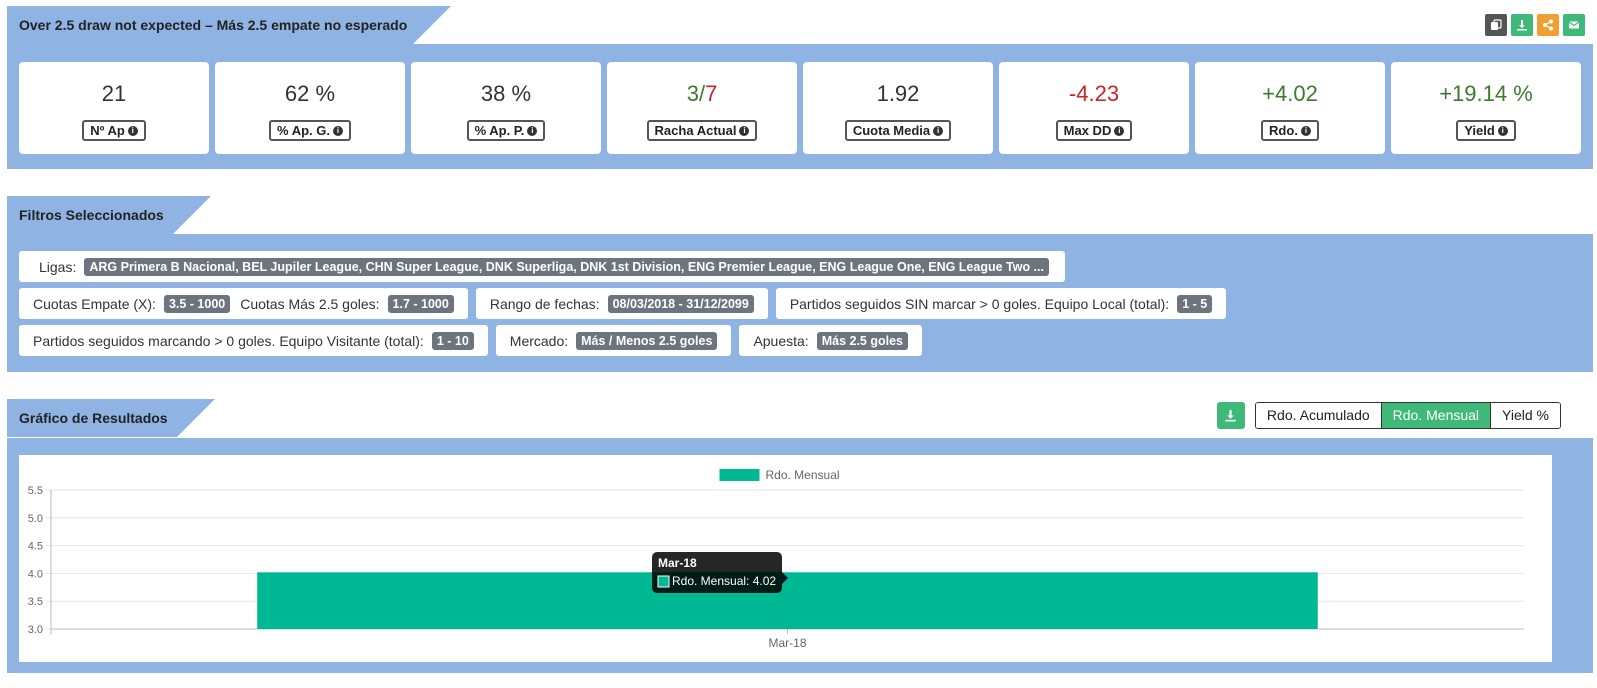 This screenshot has height=688, width=1597. I want to click on copy-button, so click(1496, 25).